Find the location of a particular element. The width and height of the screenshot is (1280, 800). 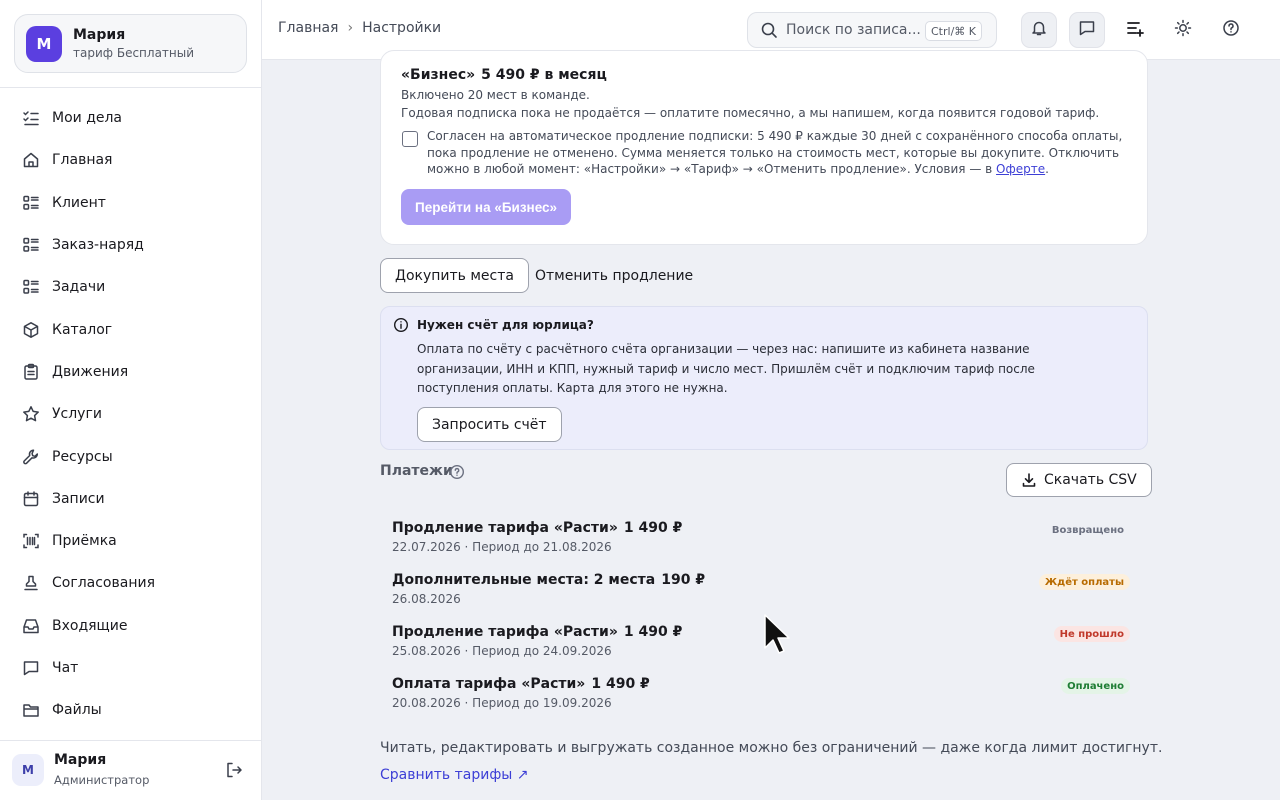

payment-date: 22.07.2026 is located at coordinates (426, 547).